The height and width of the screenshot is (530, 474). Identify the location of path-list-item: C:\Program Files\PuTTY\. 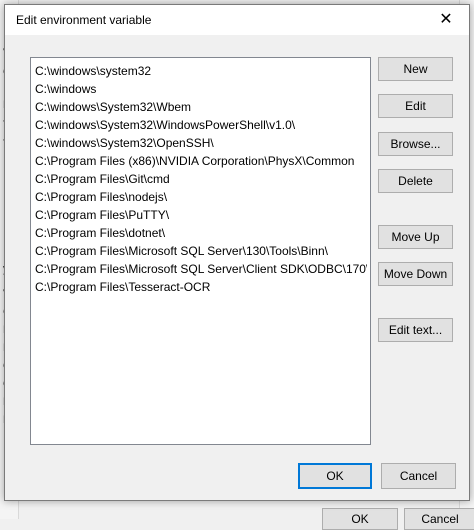
(201, 215).